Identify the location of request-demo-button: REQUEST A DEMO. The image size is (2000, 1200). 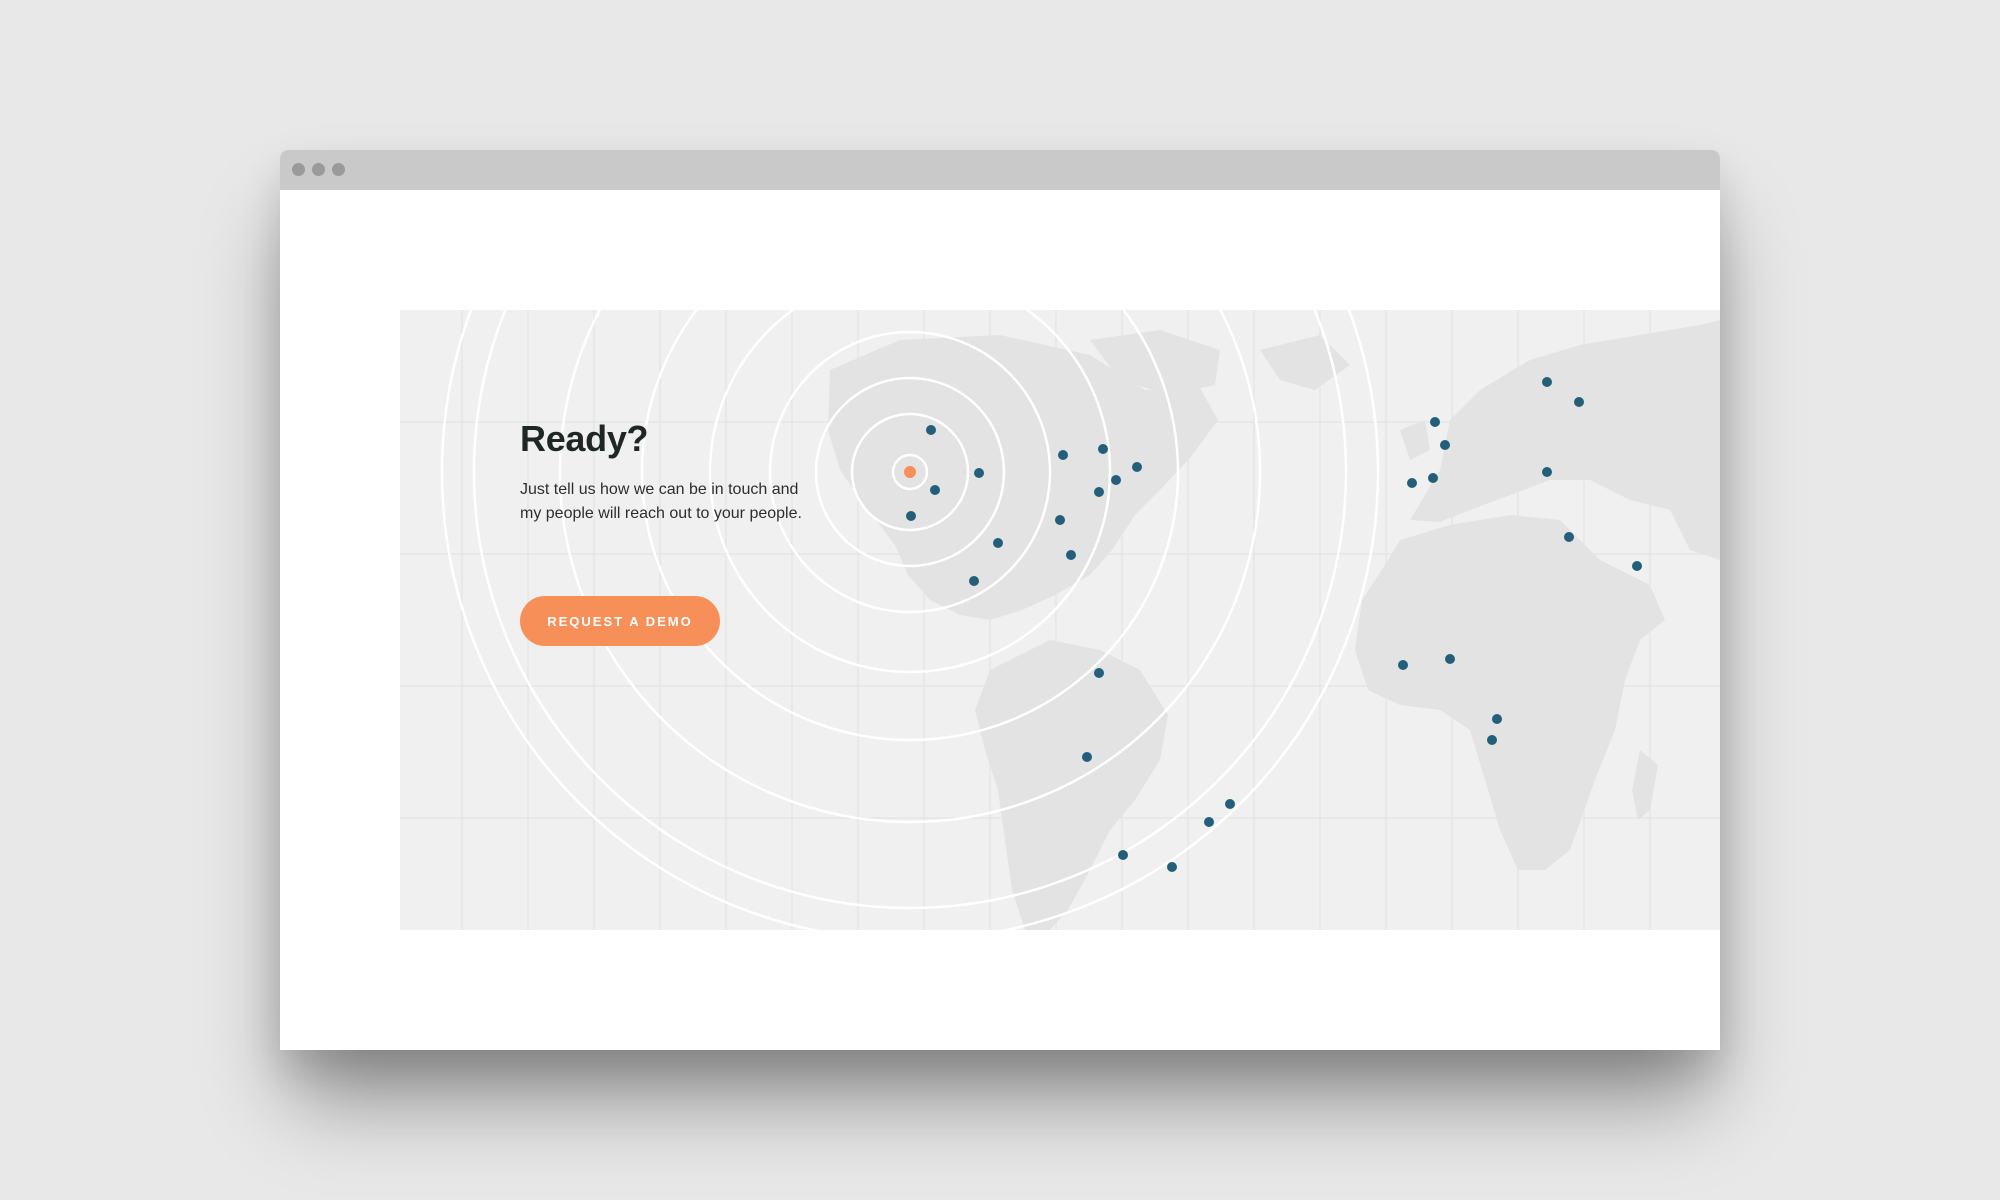
(620, 621).